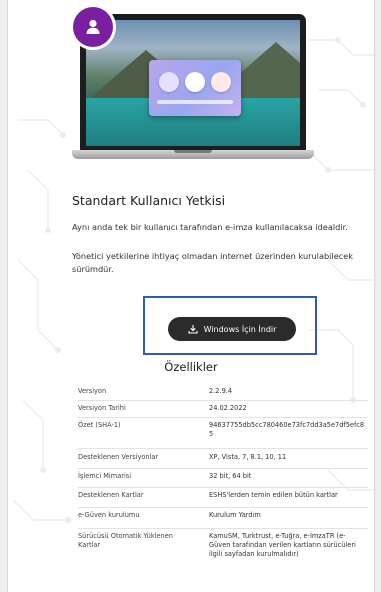 The height and width of the screenshot is (592, 381). What do you see at coordinates (105, 476) in the screenshot?
I see `feature-key: İşlemci Mimarisi` at bounding box center [105, 476].